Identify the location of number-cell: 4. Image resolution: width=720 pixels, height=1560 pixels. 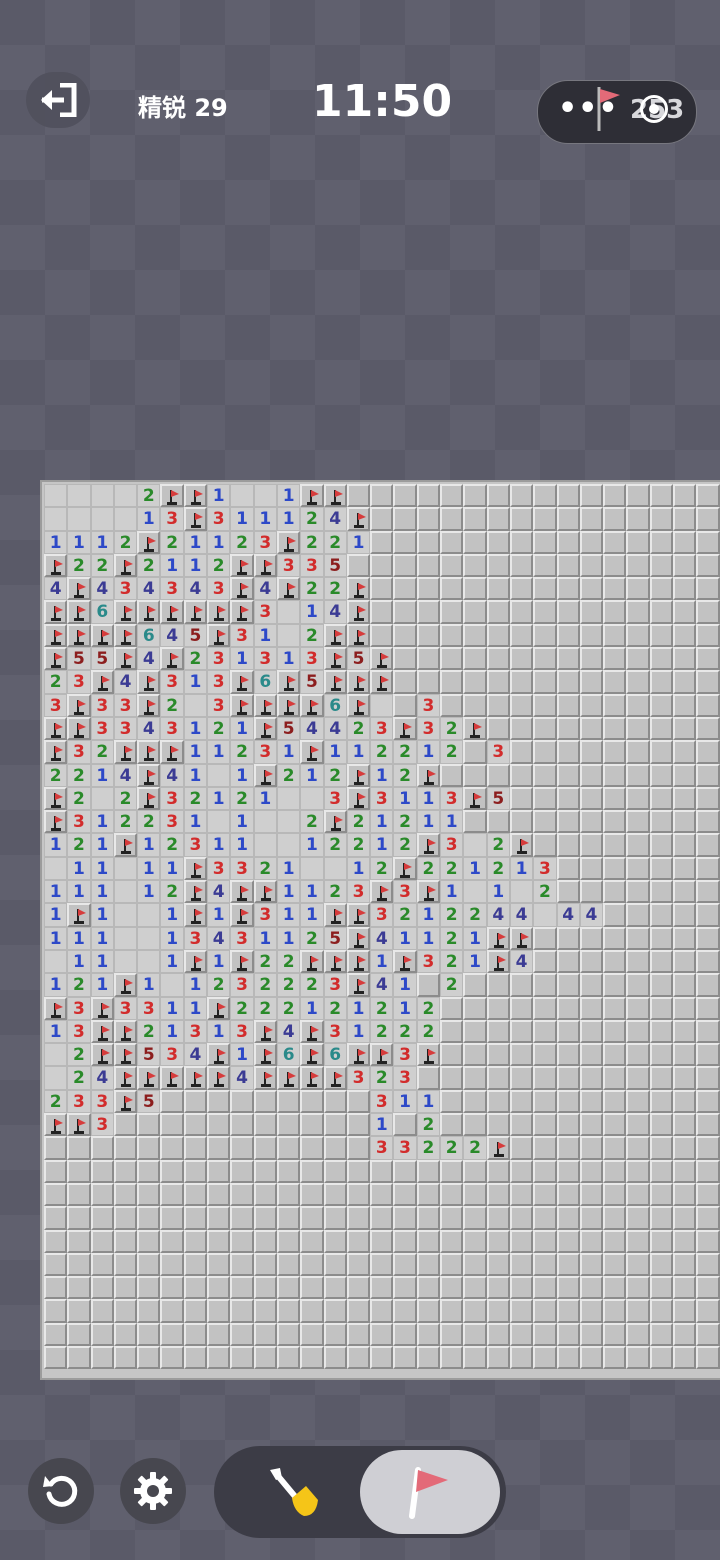
(195, 589).